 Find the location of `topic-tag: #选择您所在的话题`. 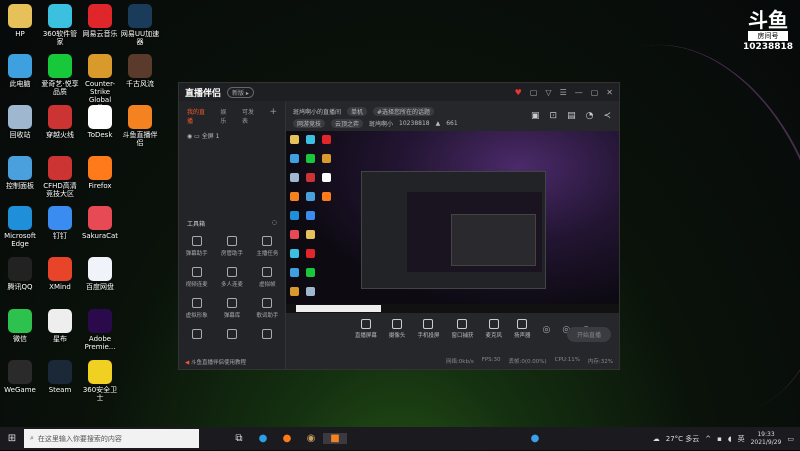

topic-tag: #选择您所在的话题 is located at coordinates (404, 111).